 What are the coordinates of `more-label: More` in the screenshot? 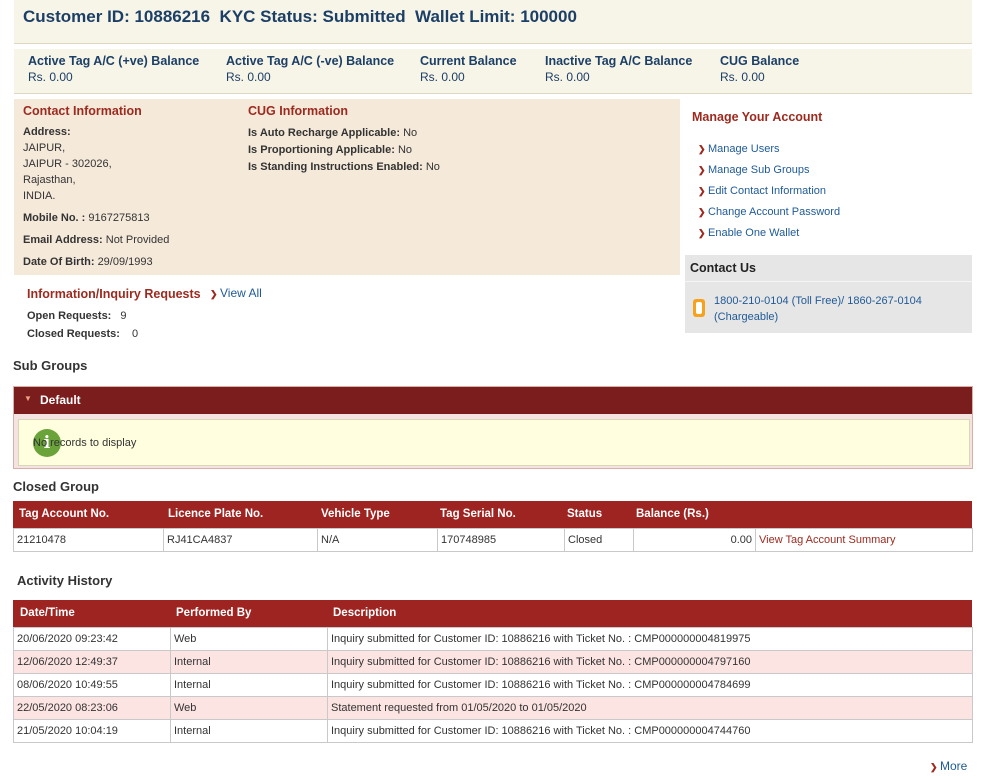 It's located at (954, 766).